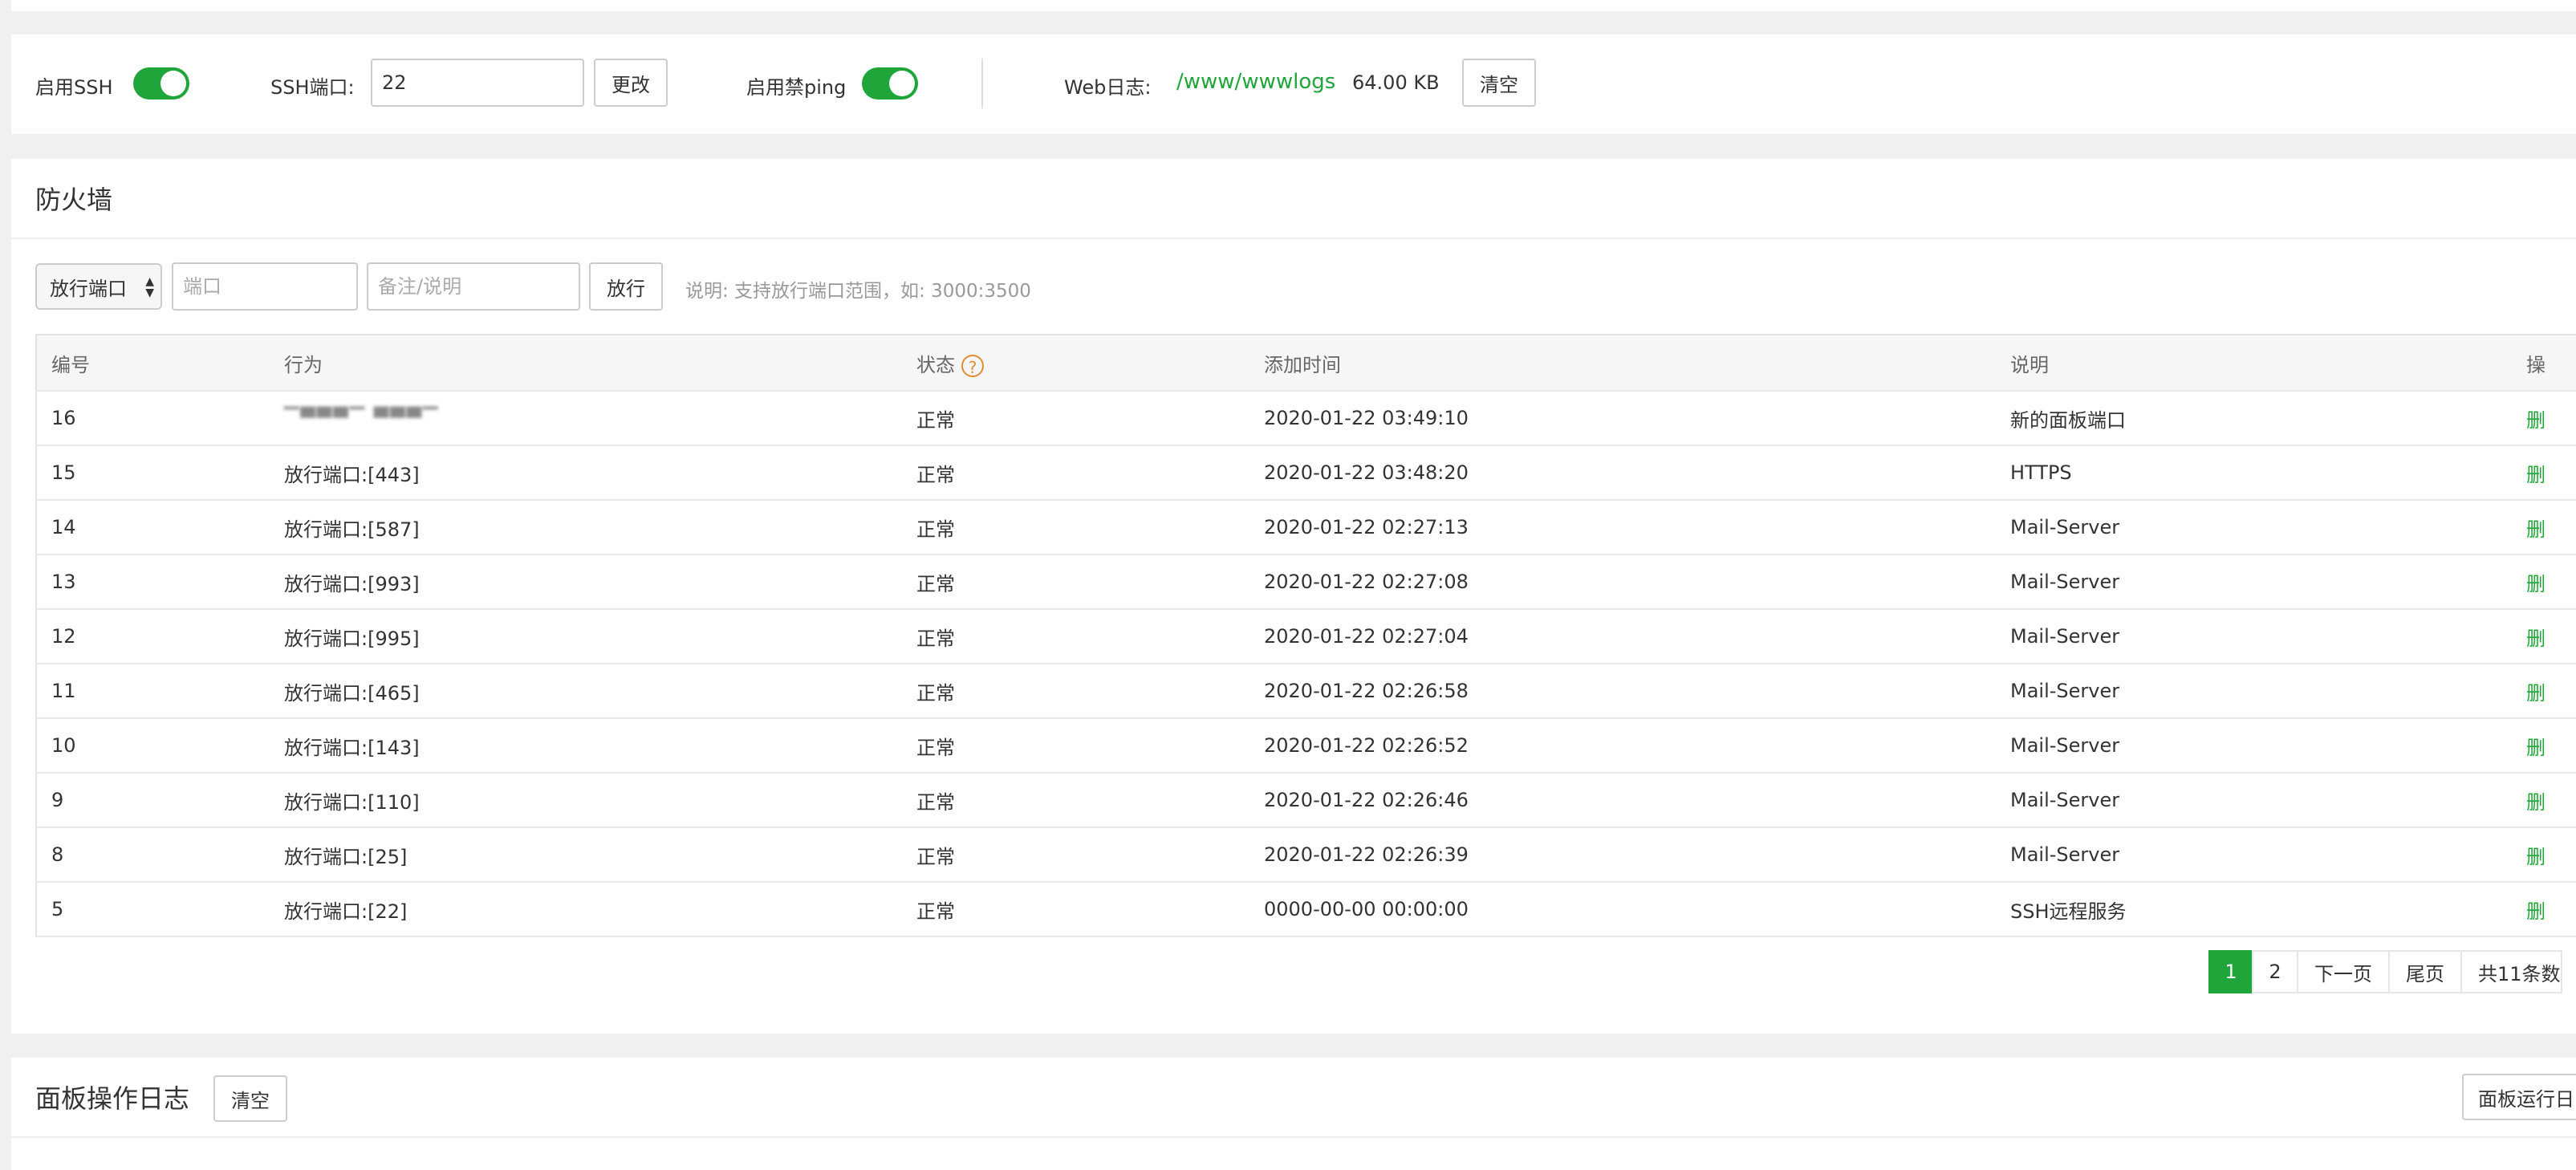 The image size is (2576, 1170). Describe the element at coordinates (586, 909) in the screenshot. I see `cell-action: 放行端口:[22]` at that location.